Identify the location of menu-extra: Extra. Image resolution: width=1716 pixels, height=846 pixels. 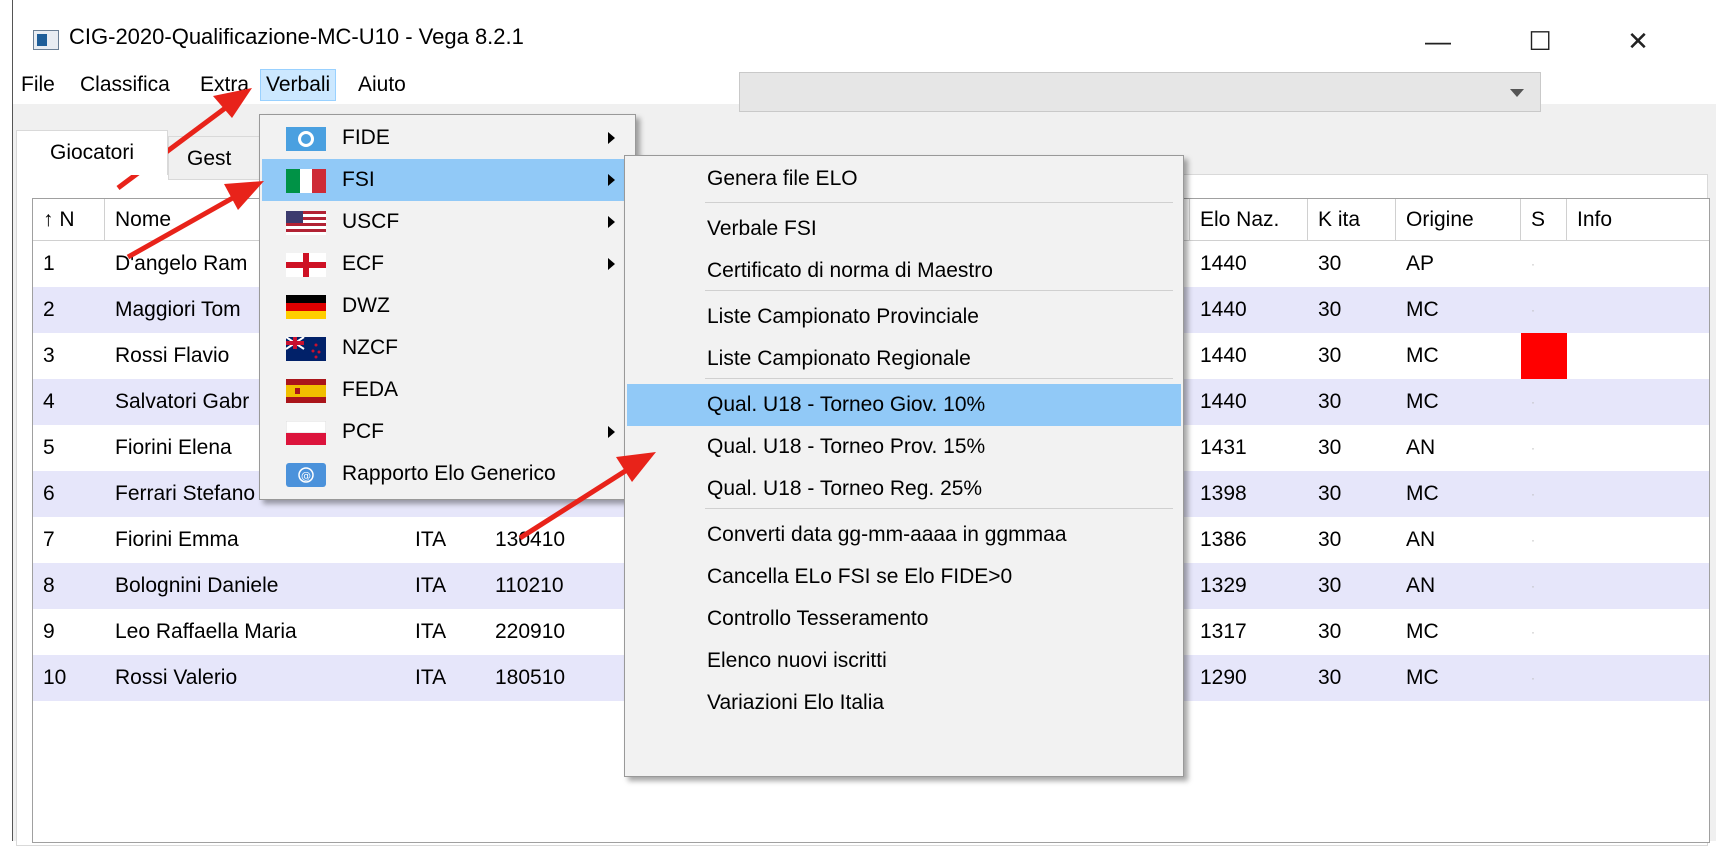
(224, 85).